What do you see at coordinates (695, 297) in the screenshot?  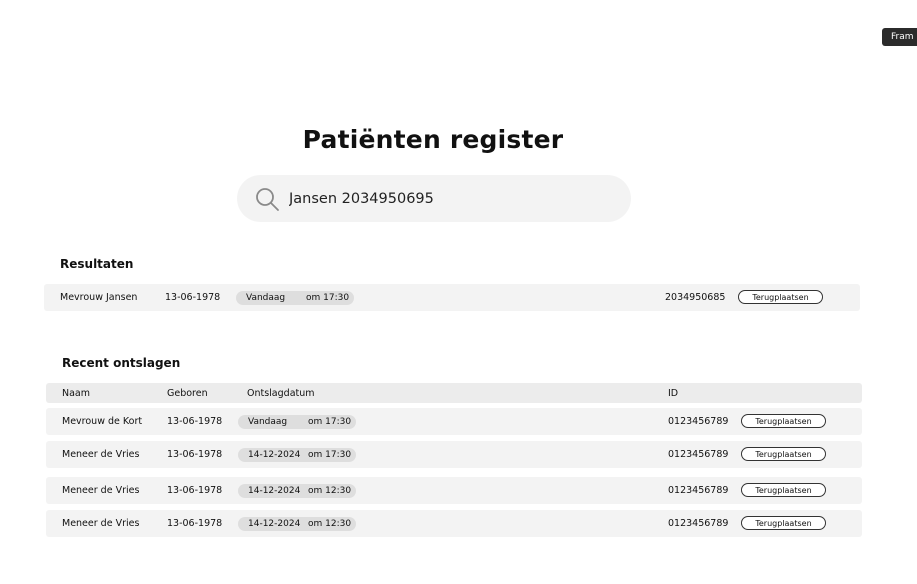 I see `patient-id: 2034950685` at bounding box center [695, 297].